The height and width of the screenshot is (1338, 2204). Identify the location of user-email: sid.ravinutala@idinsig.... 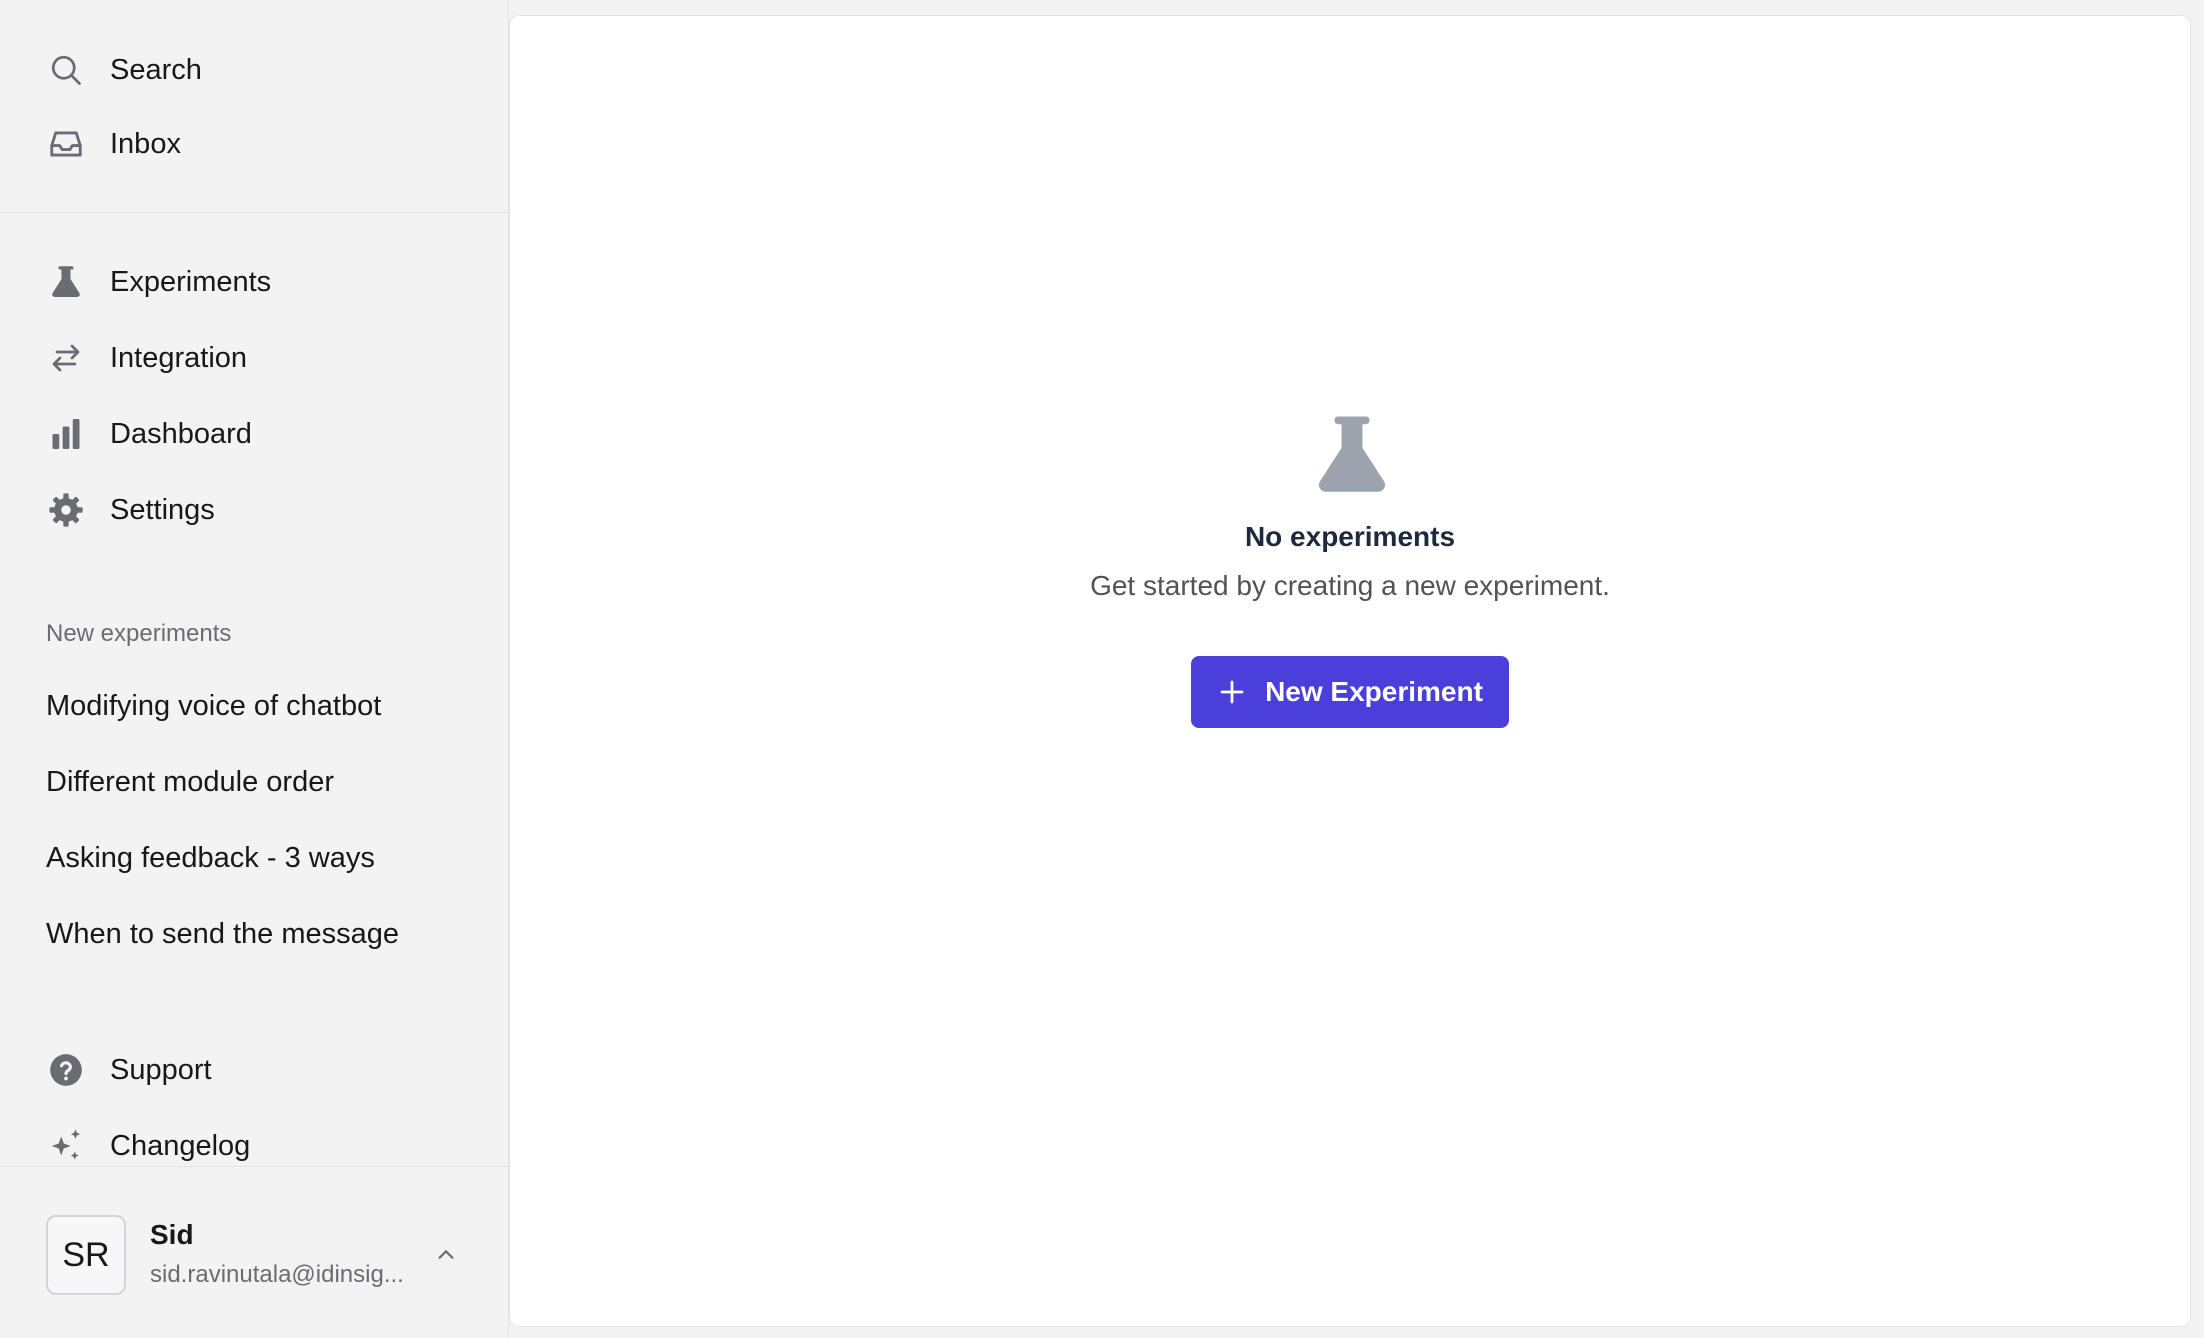
(277, 1274).